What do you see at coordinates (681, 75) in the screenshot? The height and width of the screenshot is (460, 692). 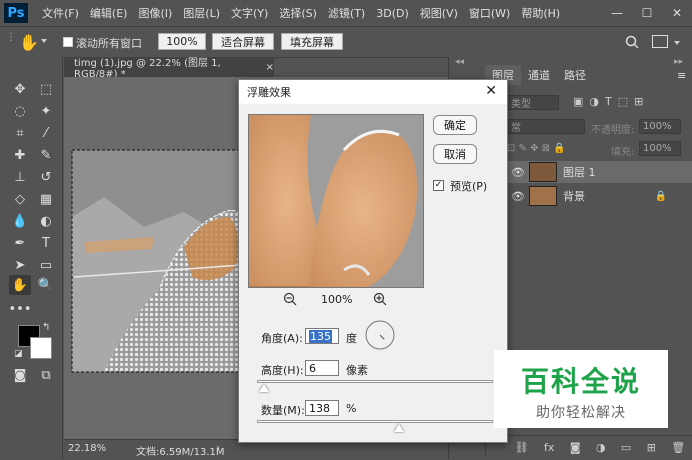 I see `panel-menu-icon: ≡` at bounding box center [681, 75].